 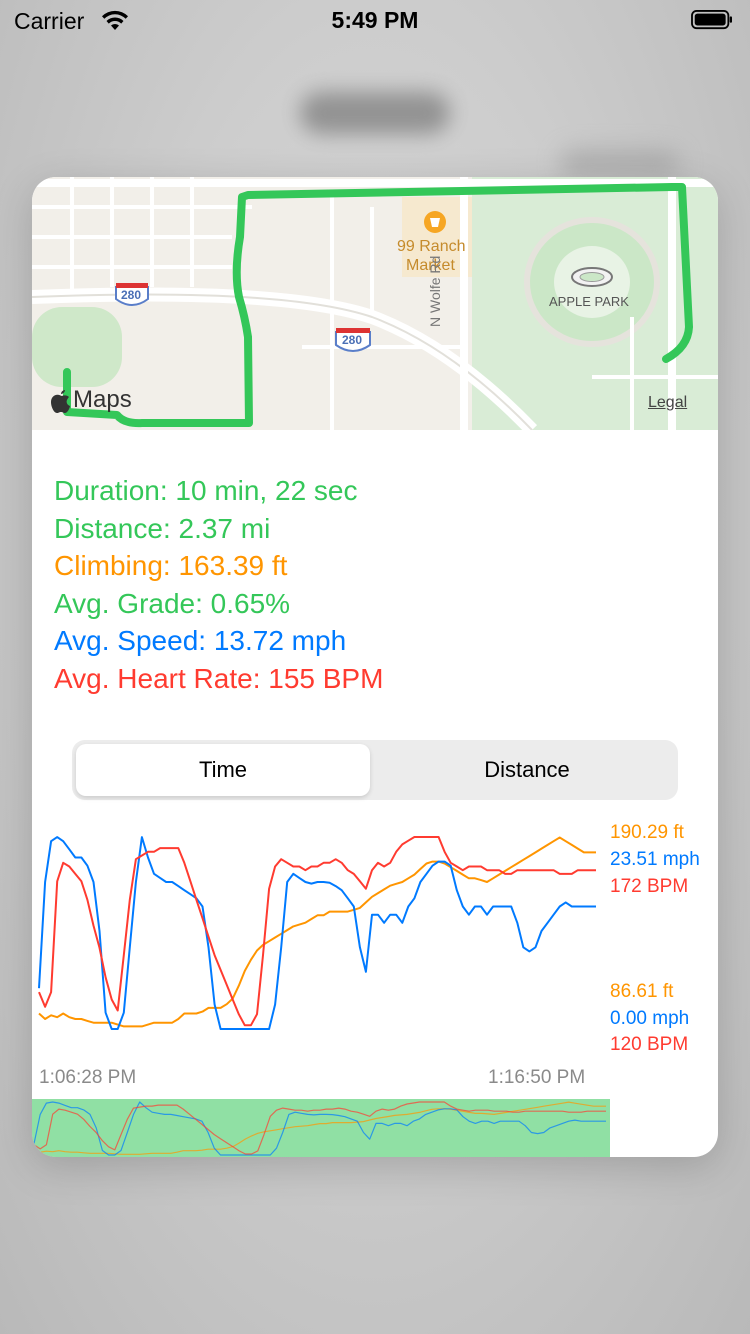 I want to click on map-label-apple-park: APPLE PARK, so click(x=589, y=301).